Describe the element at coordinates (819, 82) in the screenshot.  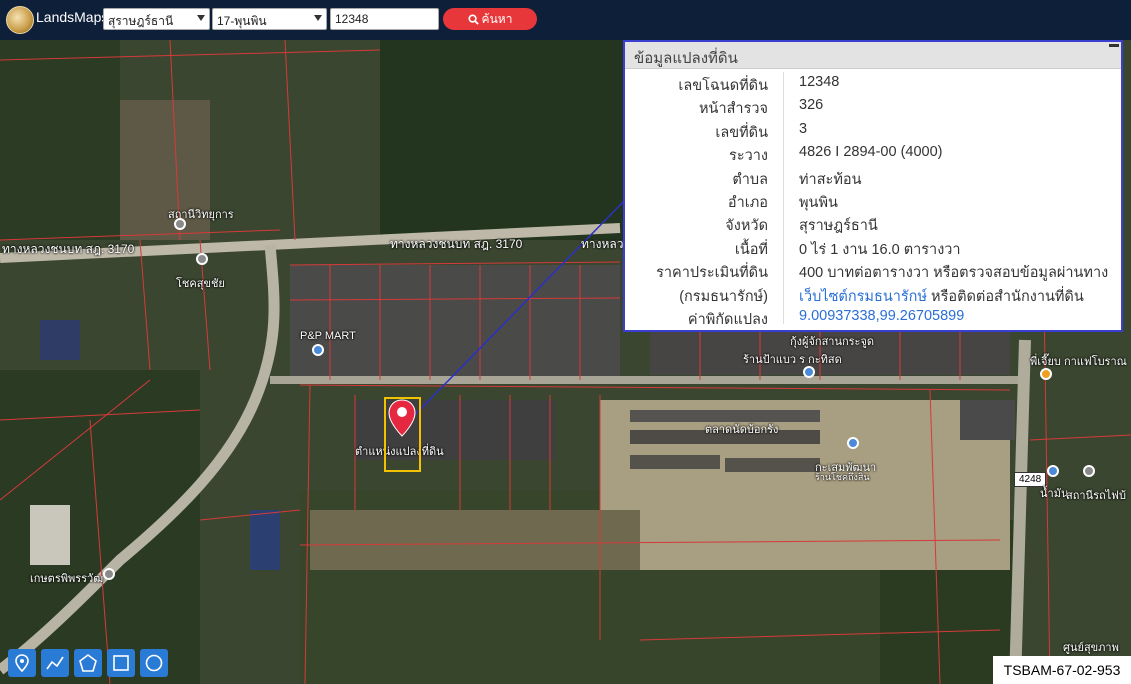
I see `info-value: 12348` at that location.